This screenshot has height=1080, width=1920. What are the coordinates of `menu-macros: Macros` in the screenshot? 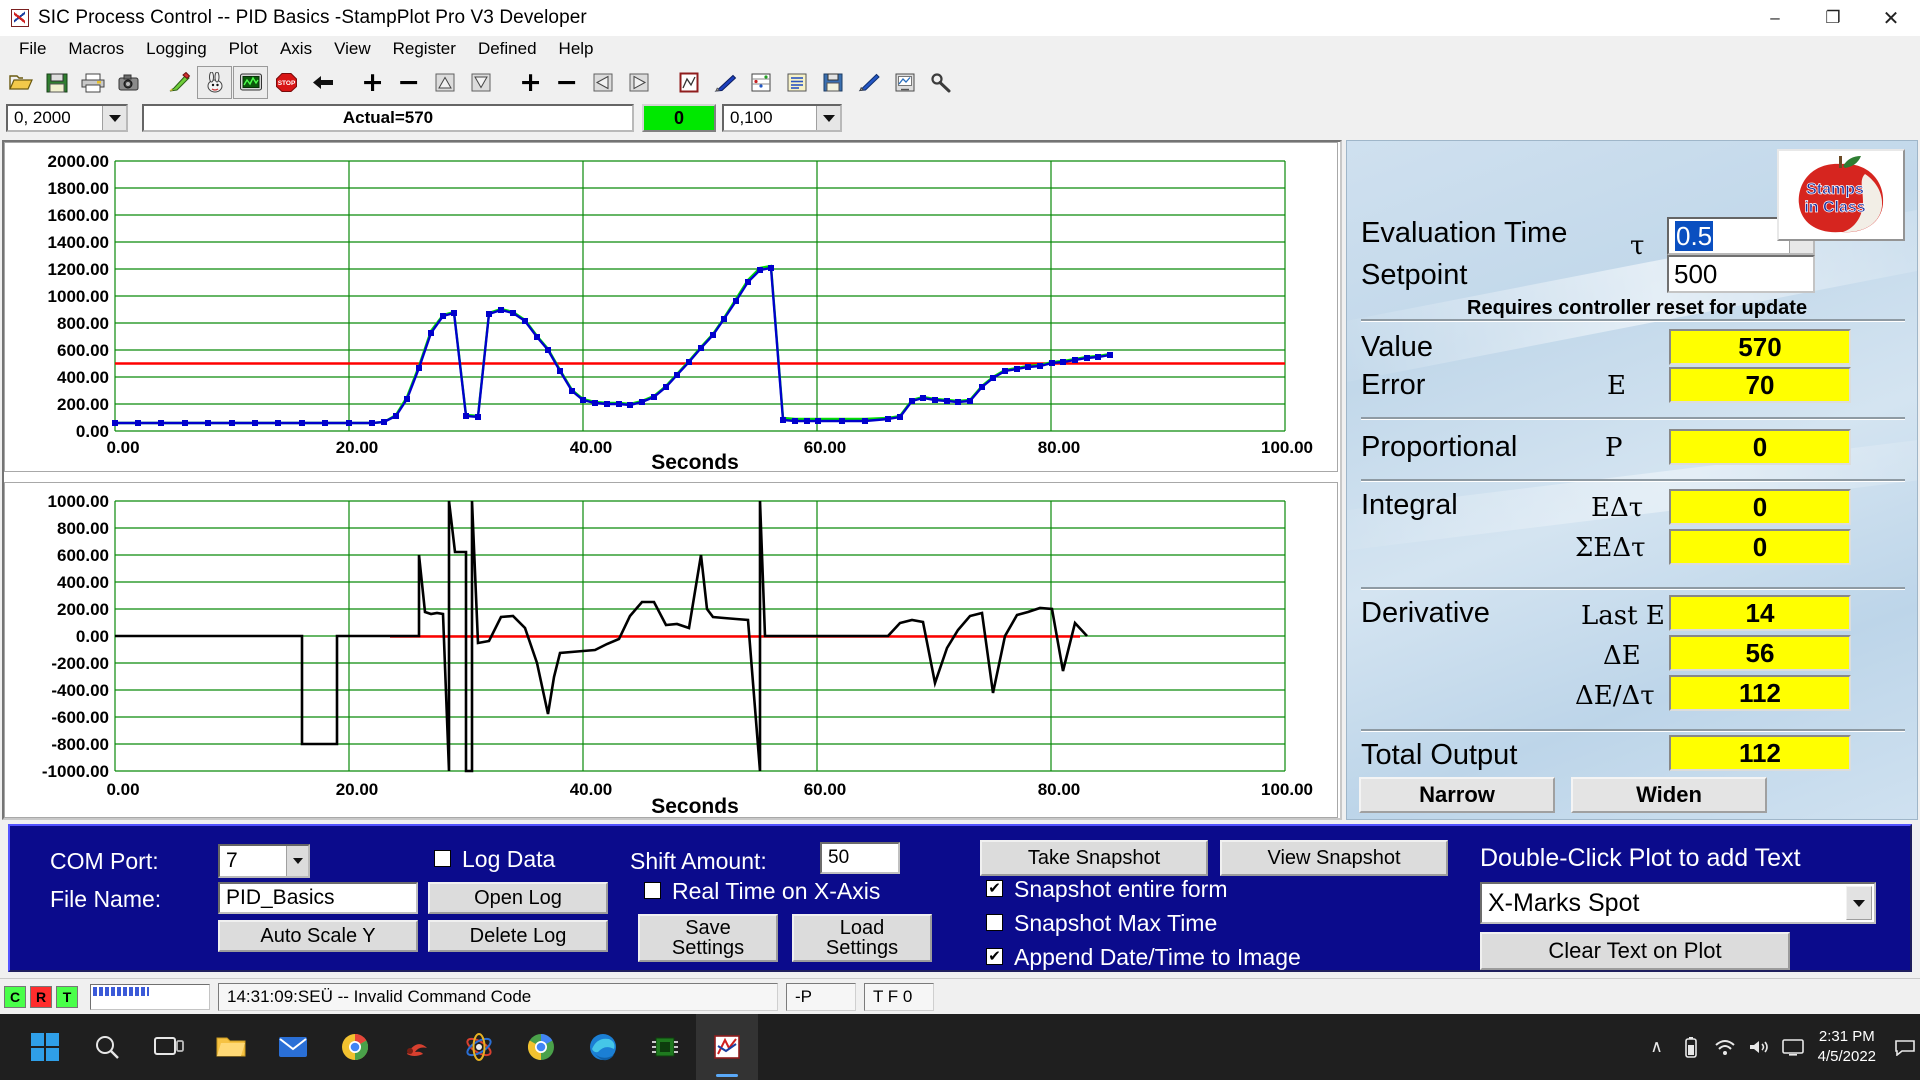 It's located at (96, 49).